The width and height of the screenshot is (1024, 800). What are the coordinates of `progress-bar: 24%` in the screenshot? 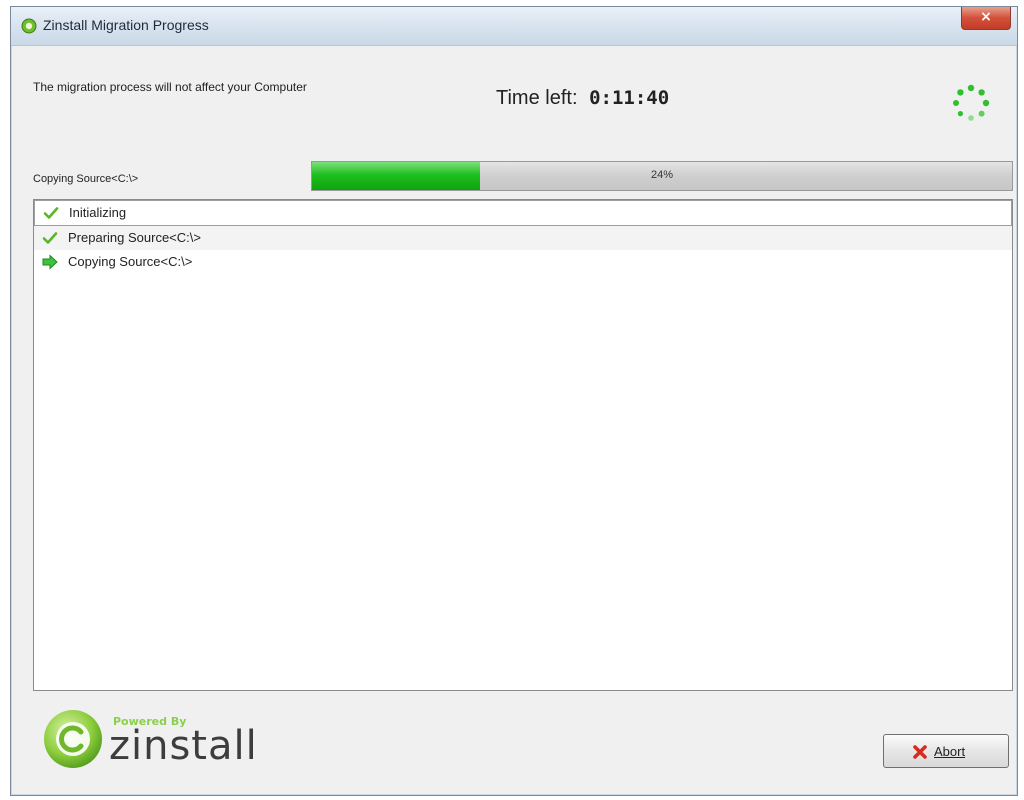 It's located at (662, 176).